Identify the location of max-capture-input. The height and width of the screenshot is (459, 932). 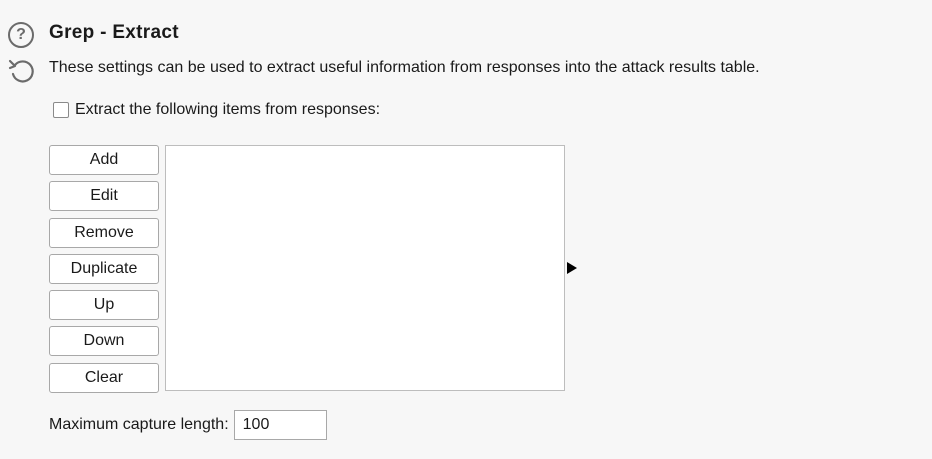
(280, 425).